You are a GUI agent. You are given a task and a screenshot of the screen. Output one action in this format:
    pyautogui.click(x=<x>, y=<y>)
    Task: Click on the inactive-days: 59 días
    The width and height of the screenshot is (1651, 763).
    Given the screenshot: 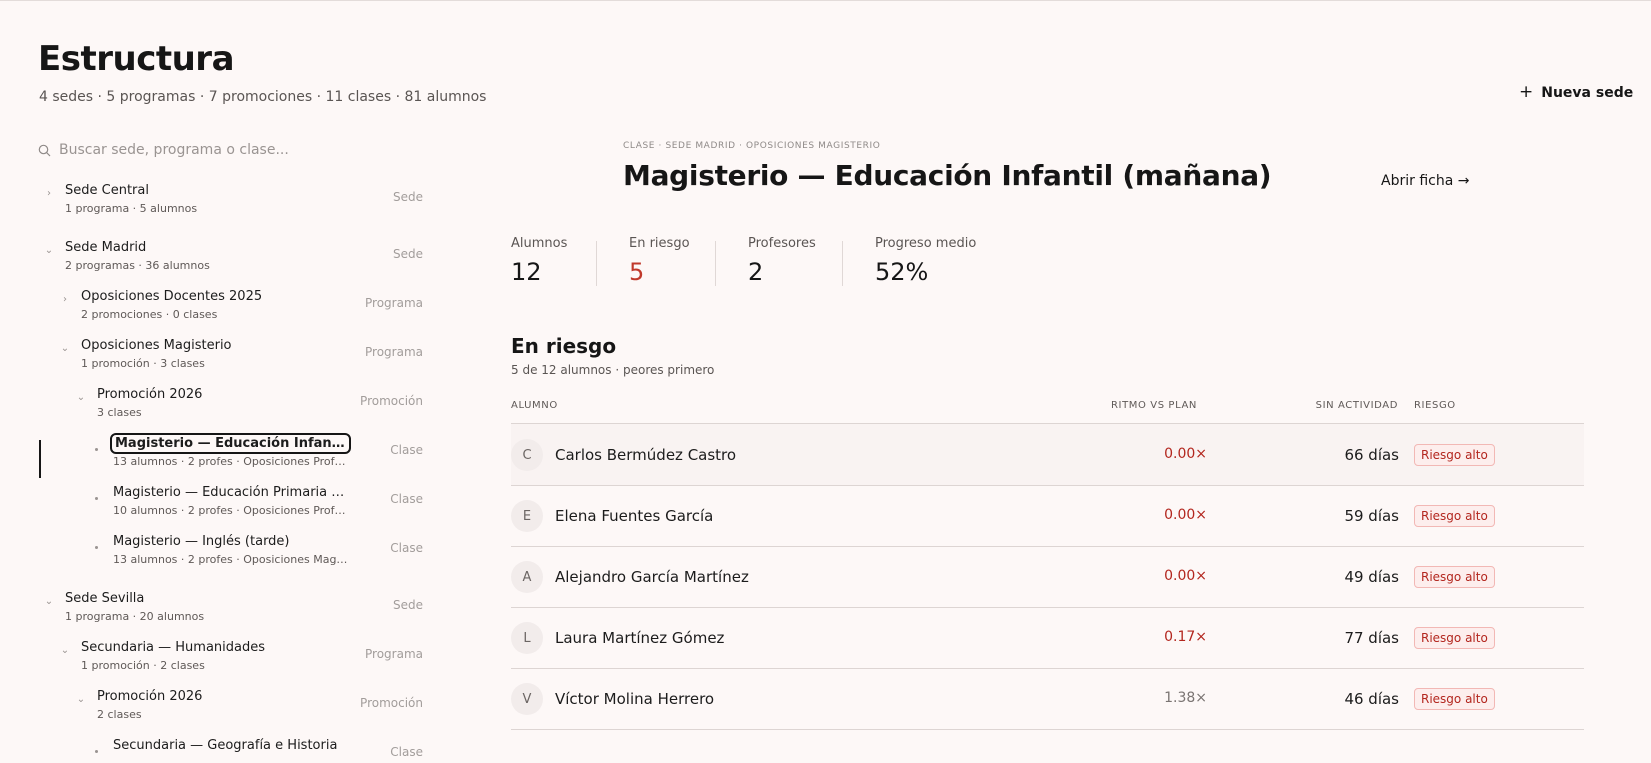 What is the action you would take?
    pyautogui.click(x=1371, y=516)
    